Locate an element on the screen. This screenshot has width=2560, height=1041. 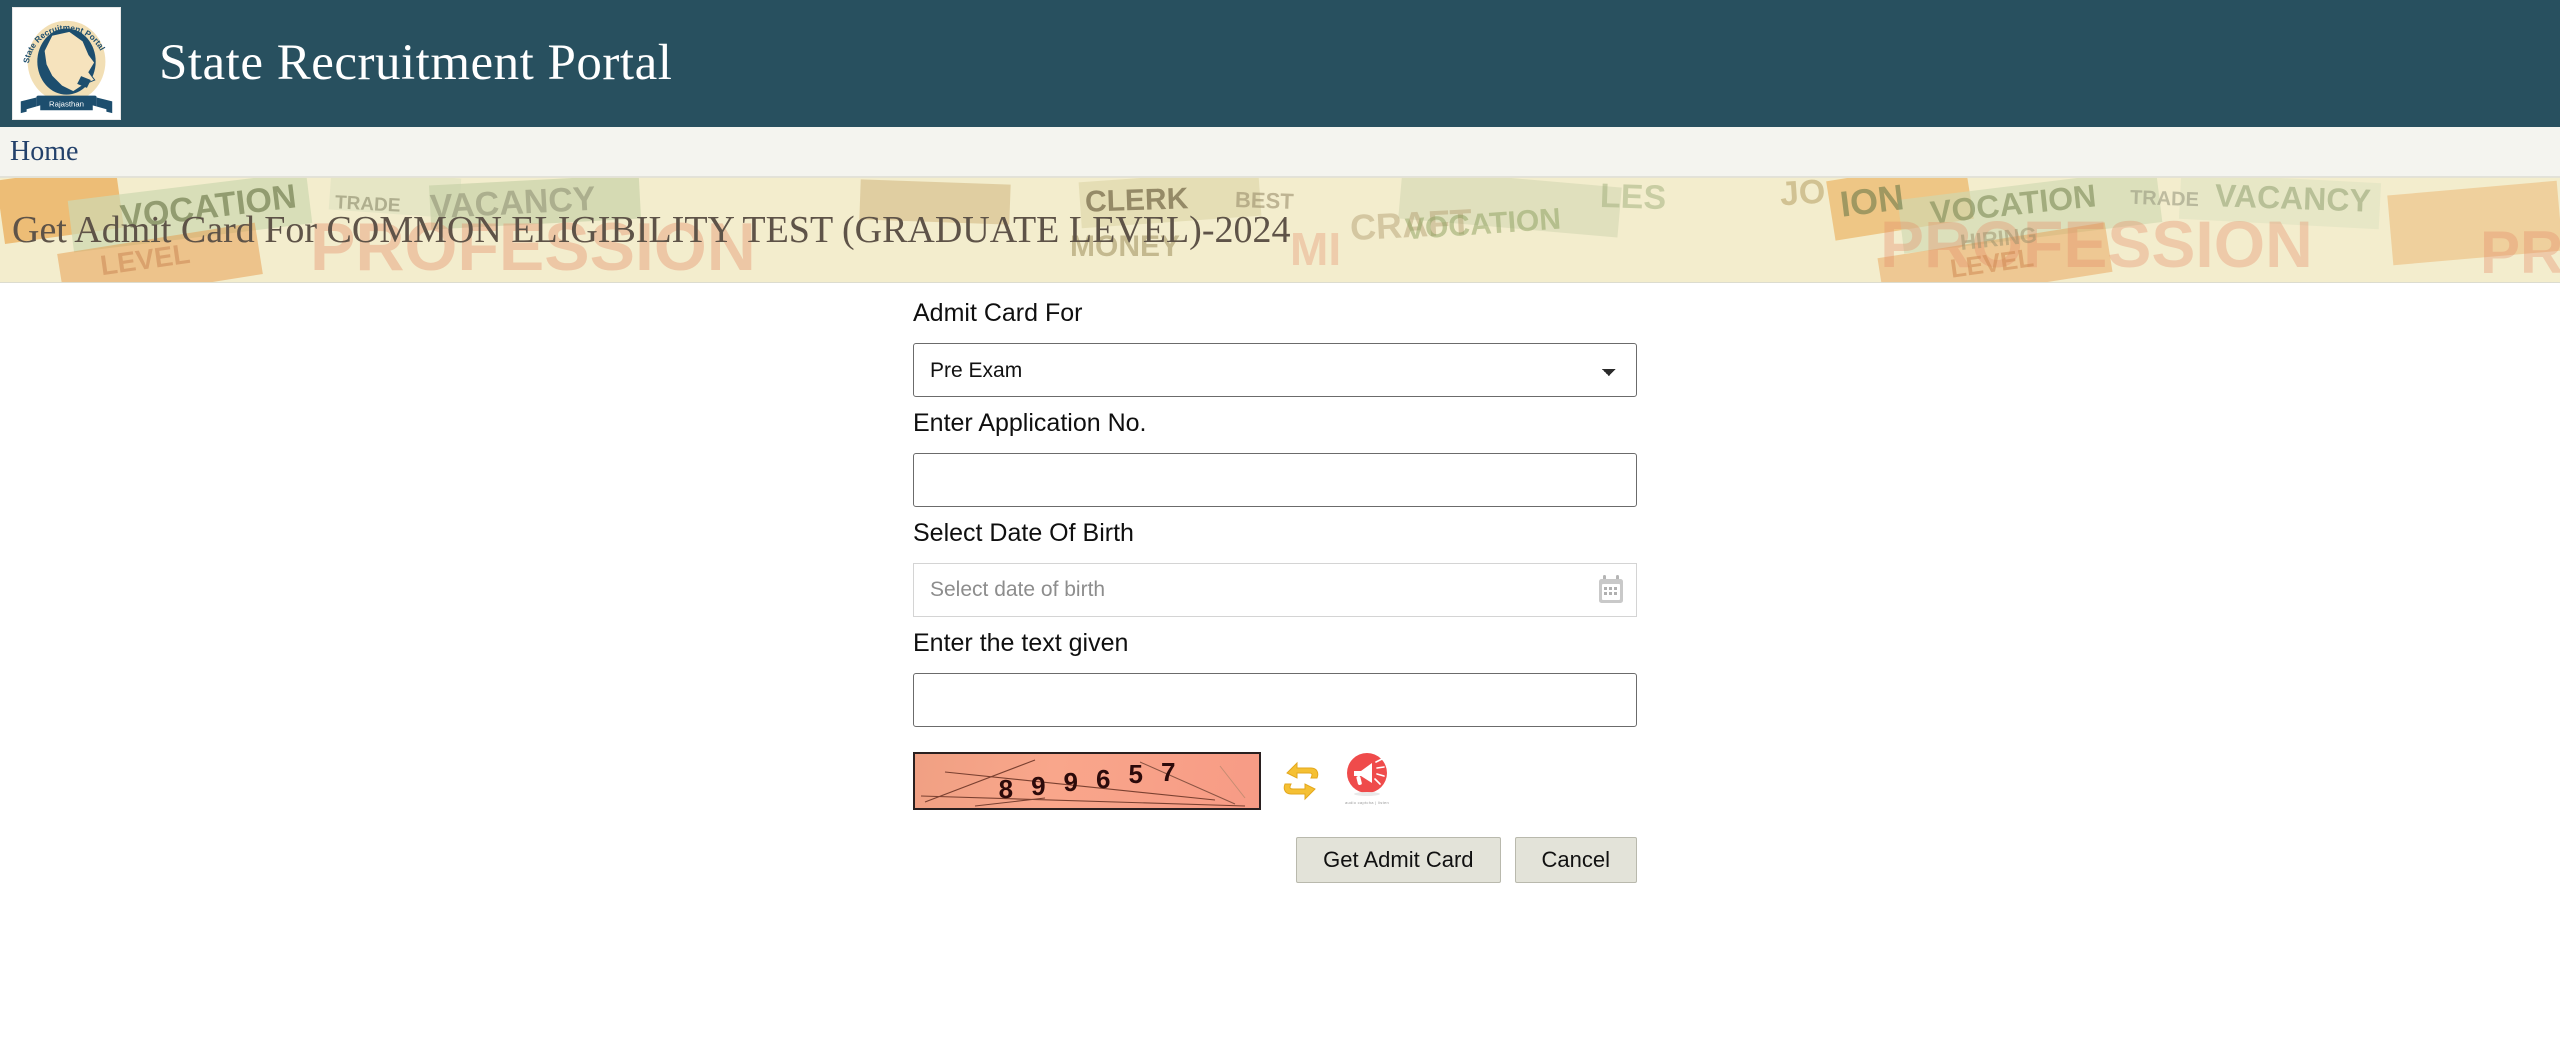
field-admit-card-for: Admit Card For Pre Exam is located at coordinates (1275, 349).